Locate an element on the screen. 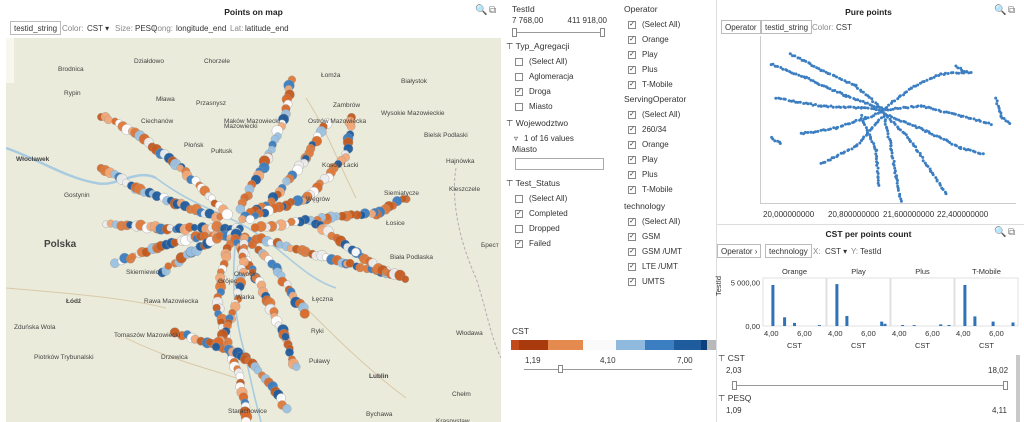 Image resolution: width=1024 pixels, height=422 pixels. long-value: longitude_end is located at coordinates (201, 28).